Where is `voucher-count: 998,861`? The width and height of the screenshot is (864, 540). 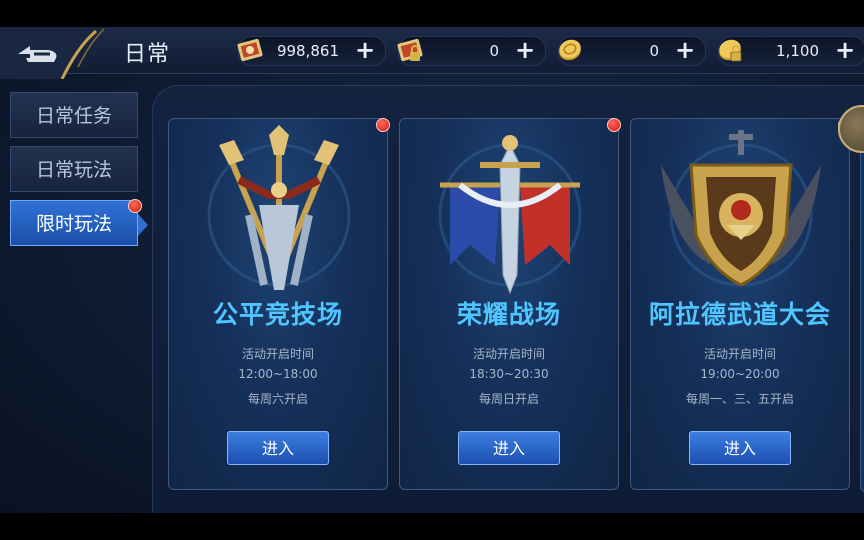
voucher-count: 998,861 is located at coordinates (307, 51).